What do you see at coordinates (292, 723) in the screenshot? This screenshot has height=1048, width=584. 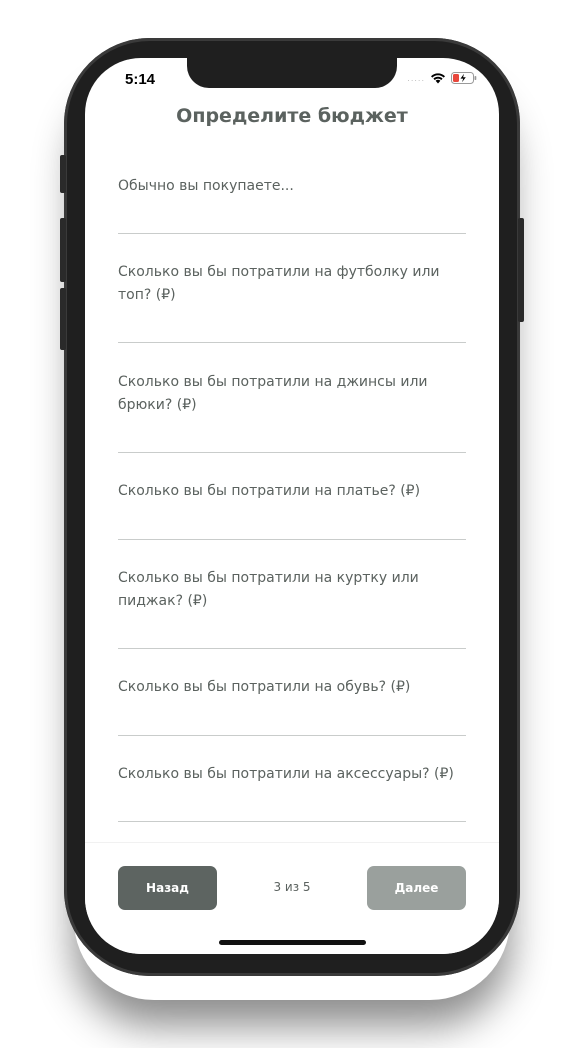 I see `shoes-budget-field` at bounding box center [292, 723].